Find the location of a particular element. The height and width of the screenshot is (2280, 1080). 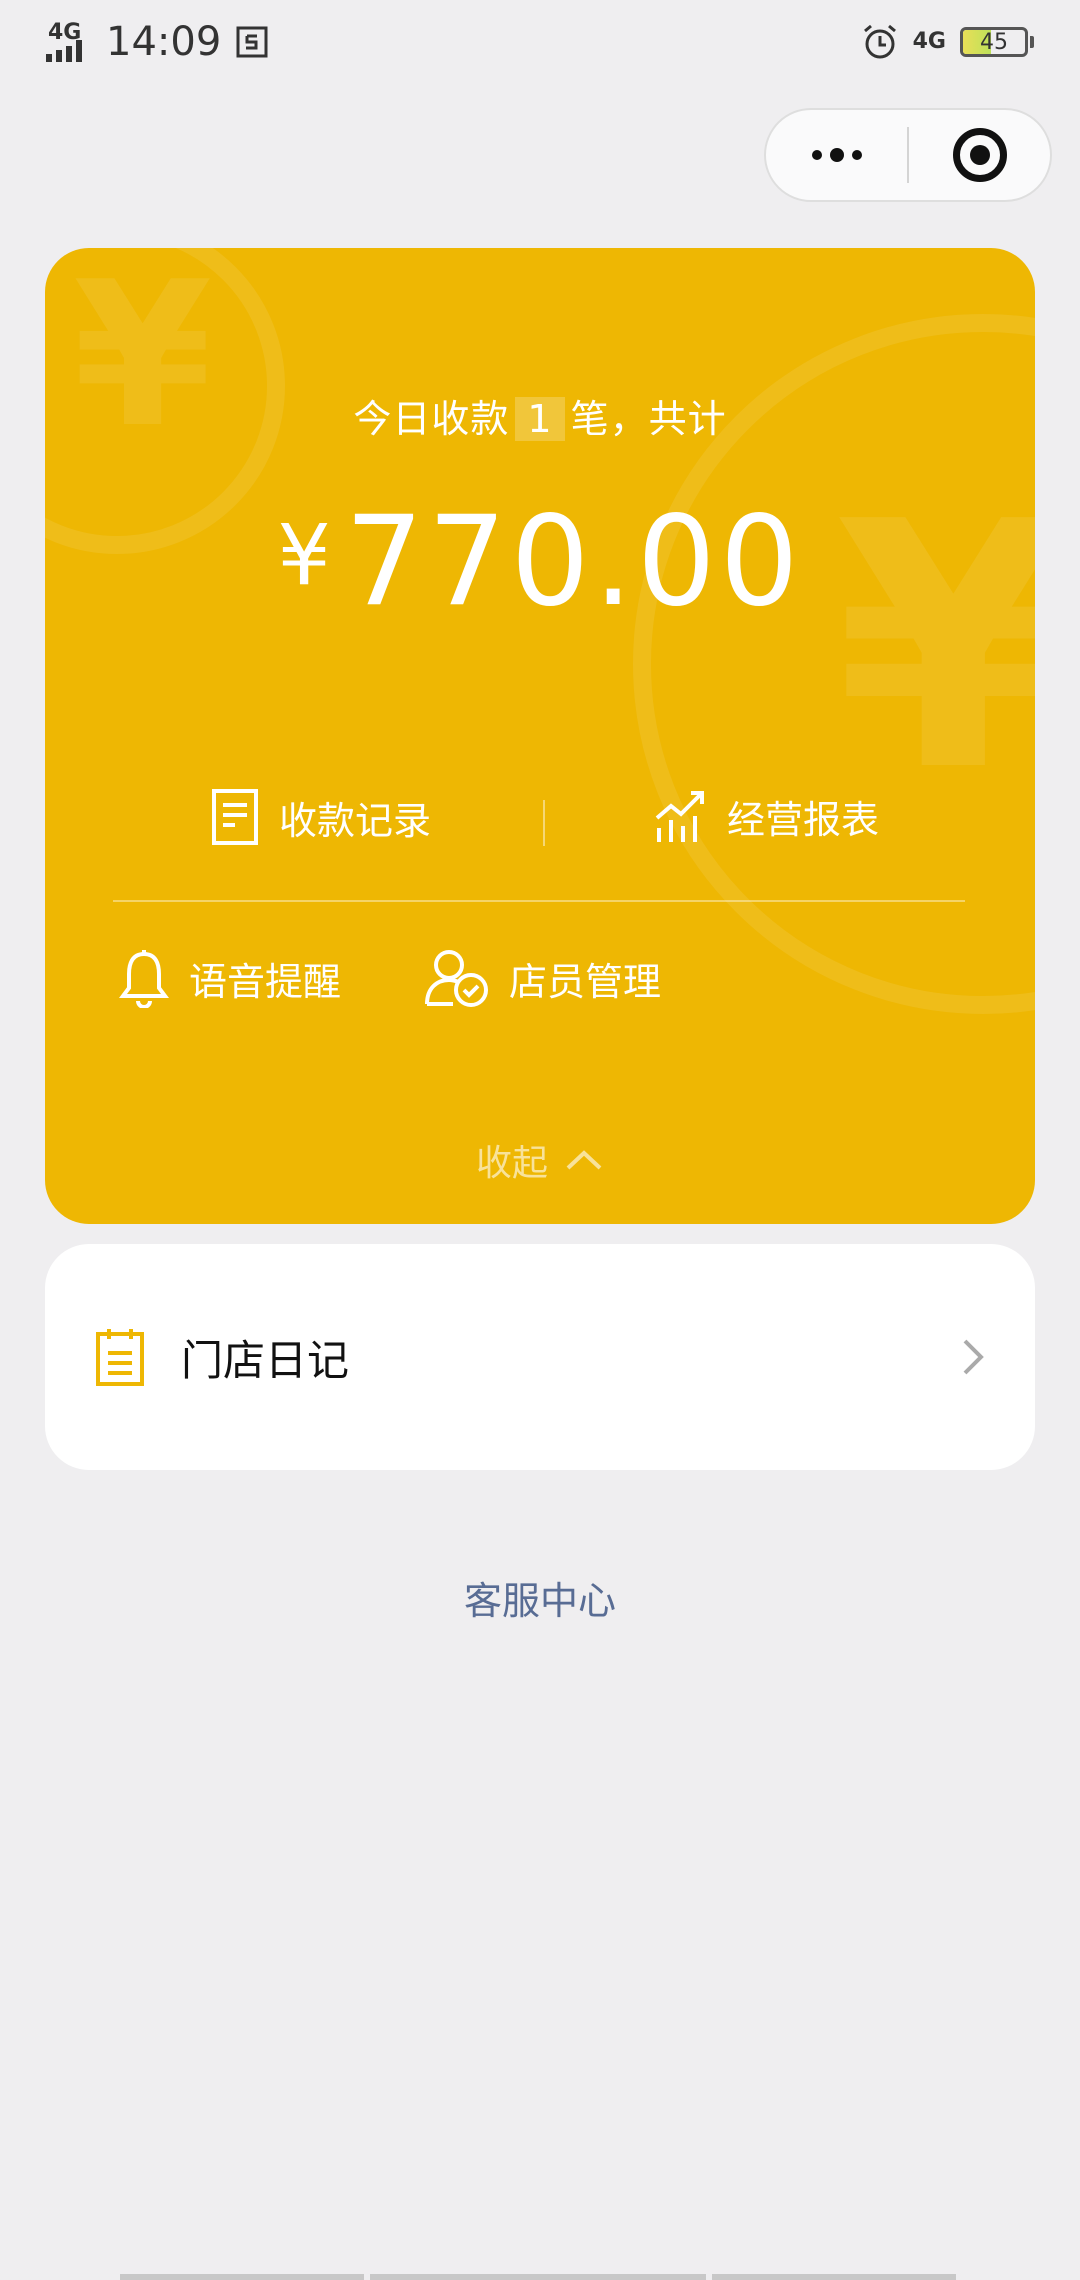

amount-value: 770.00 is located at coordinates (573, 562).